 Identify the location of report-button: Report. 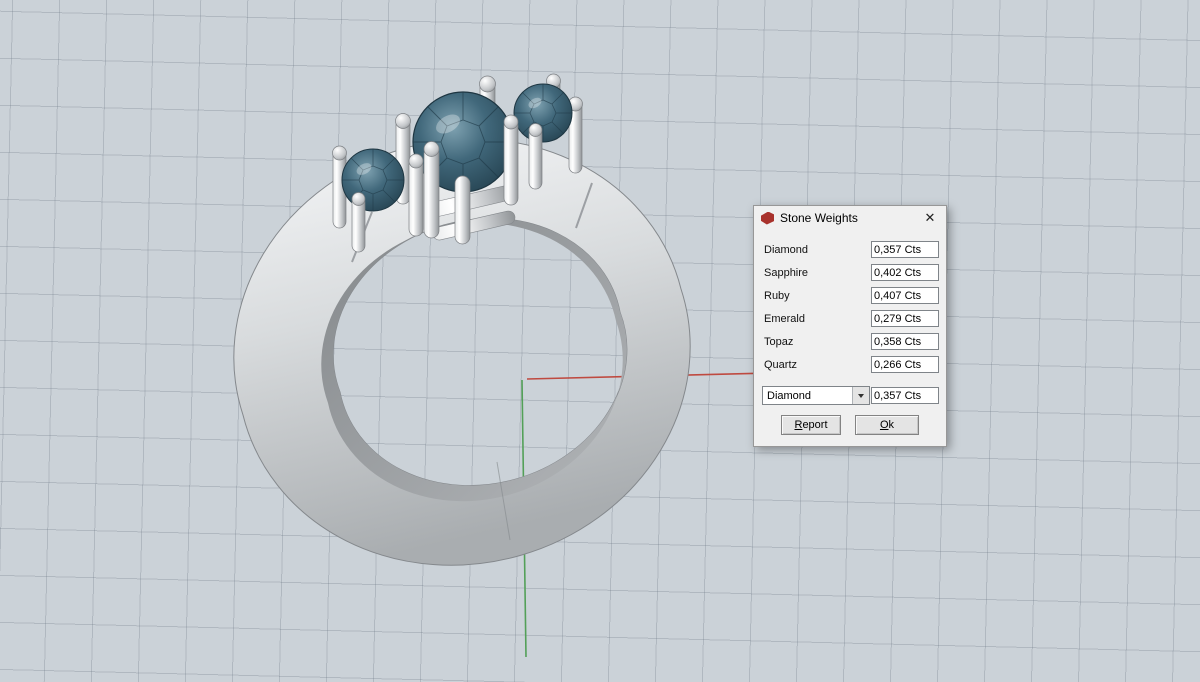
(811, 425).